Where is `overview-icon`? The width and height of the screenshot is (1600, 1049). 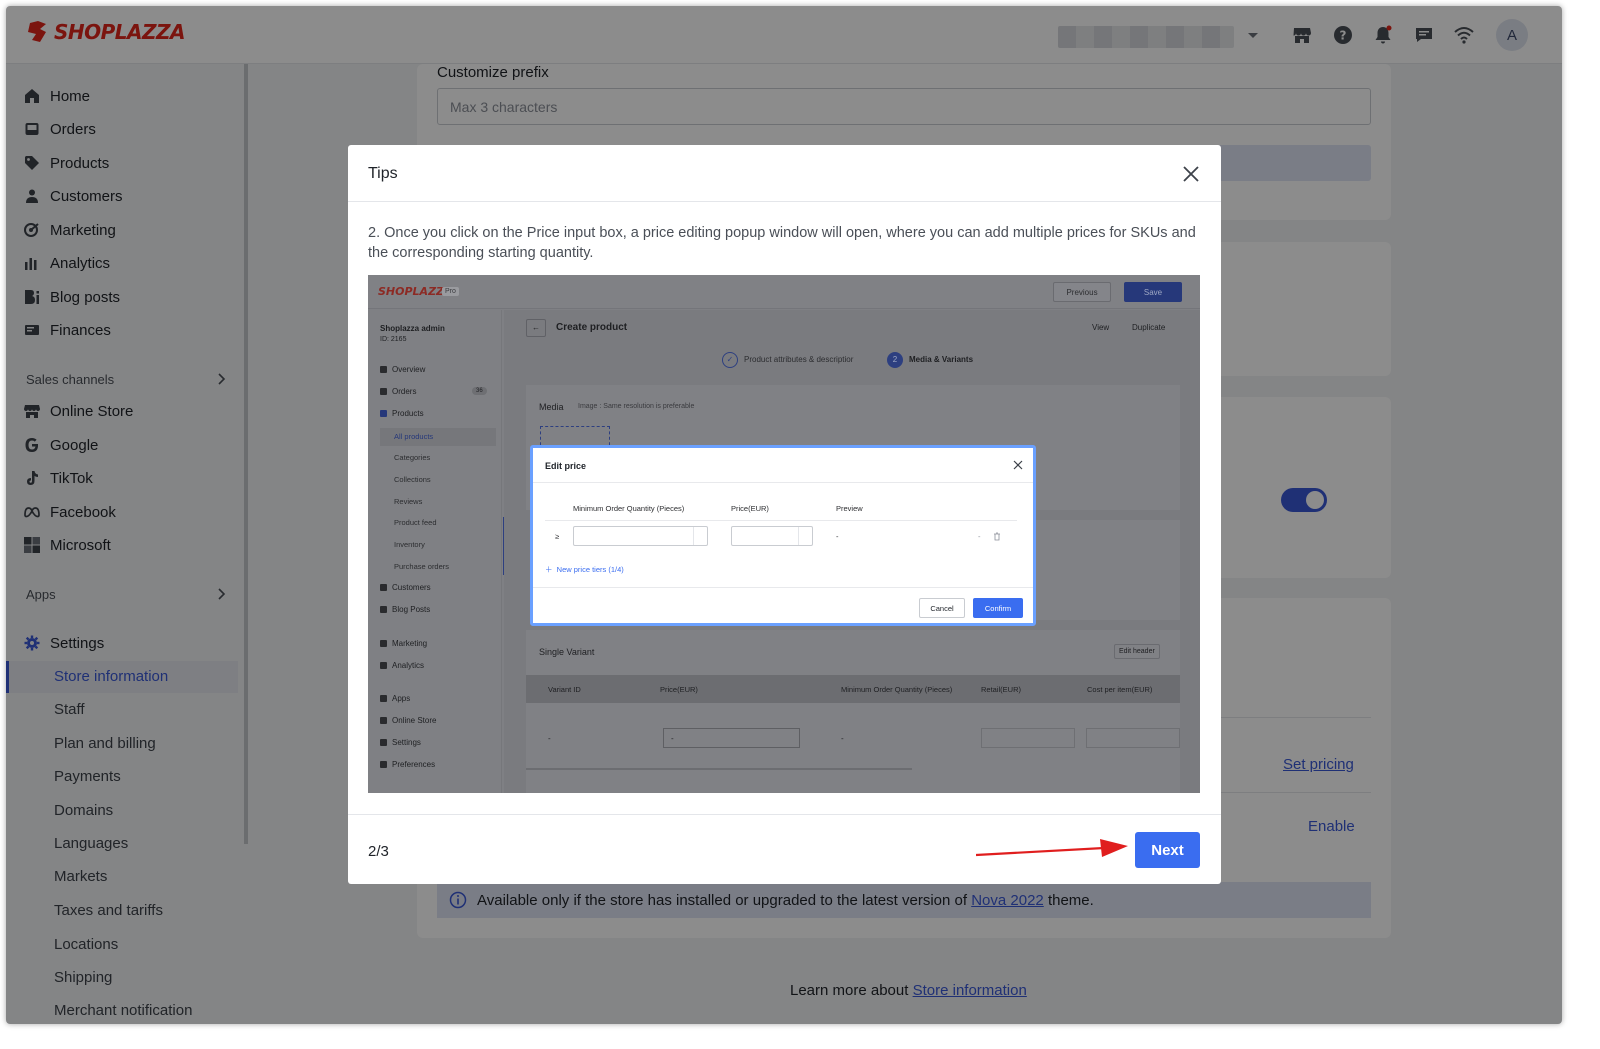 overview-icon is located at coordinates (383, 369).